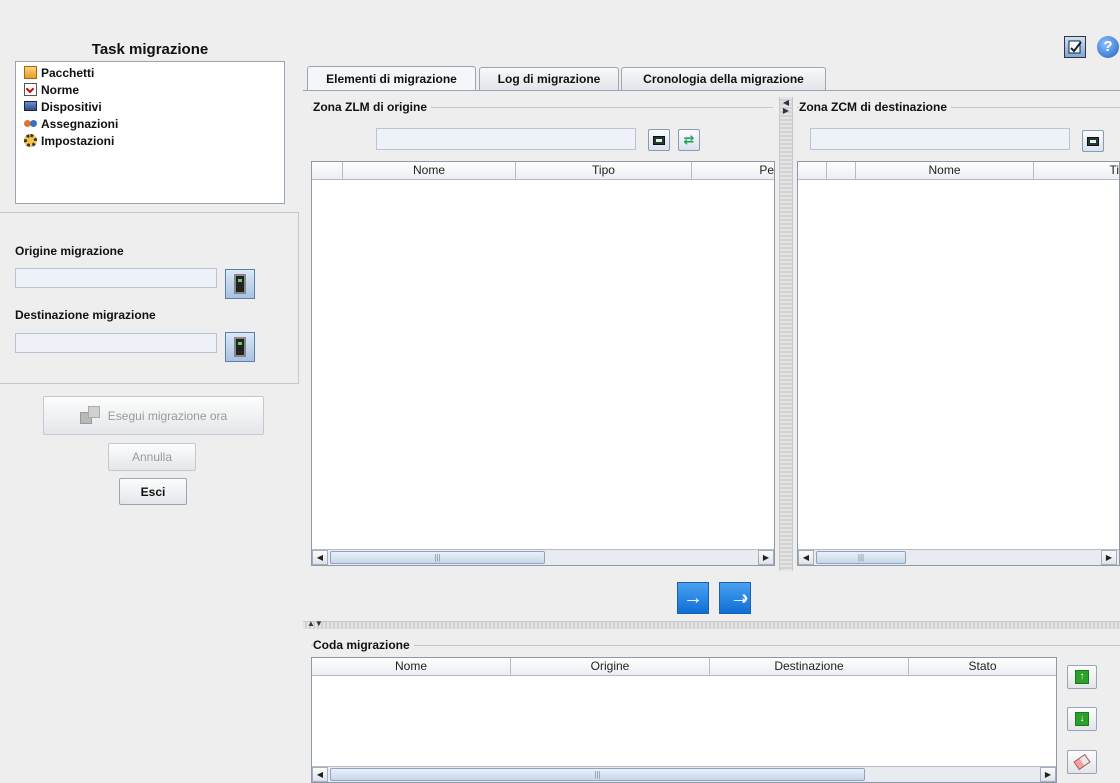 This screenshot has width=1120, height=783. I want to click on tree-item-norme: Norme, so click(154, 89).